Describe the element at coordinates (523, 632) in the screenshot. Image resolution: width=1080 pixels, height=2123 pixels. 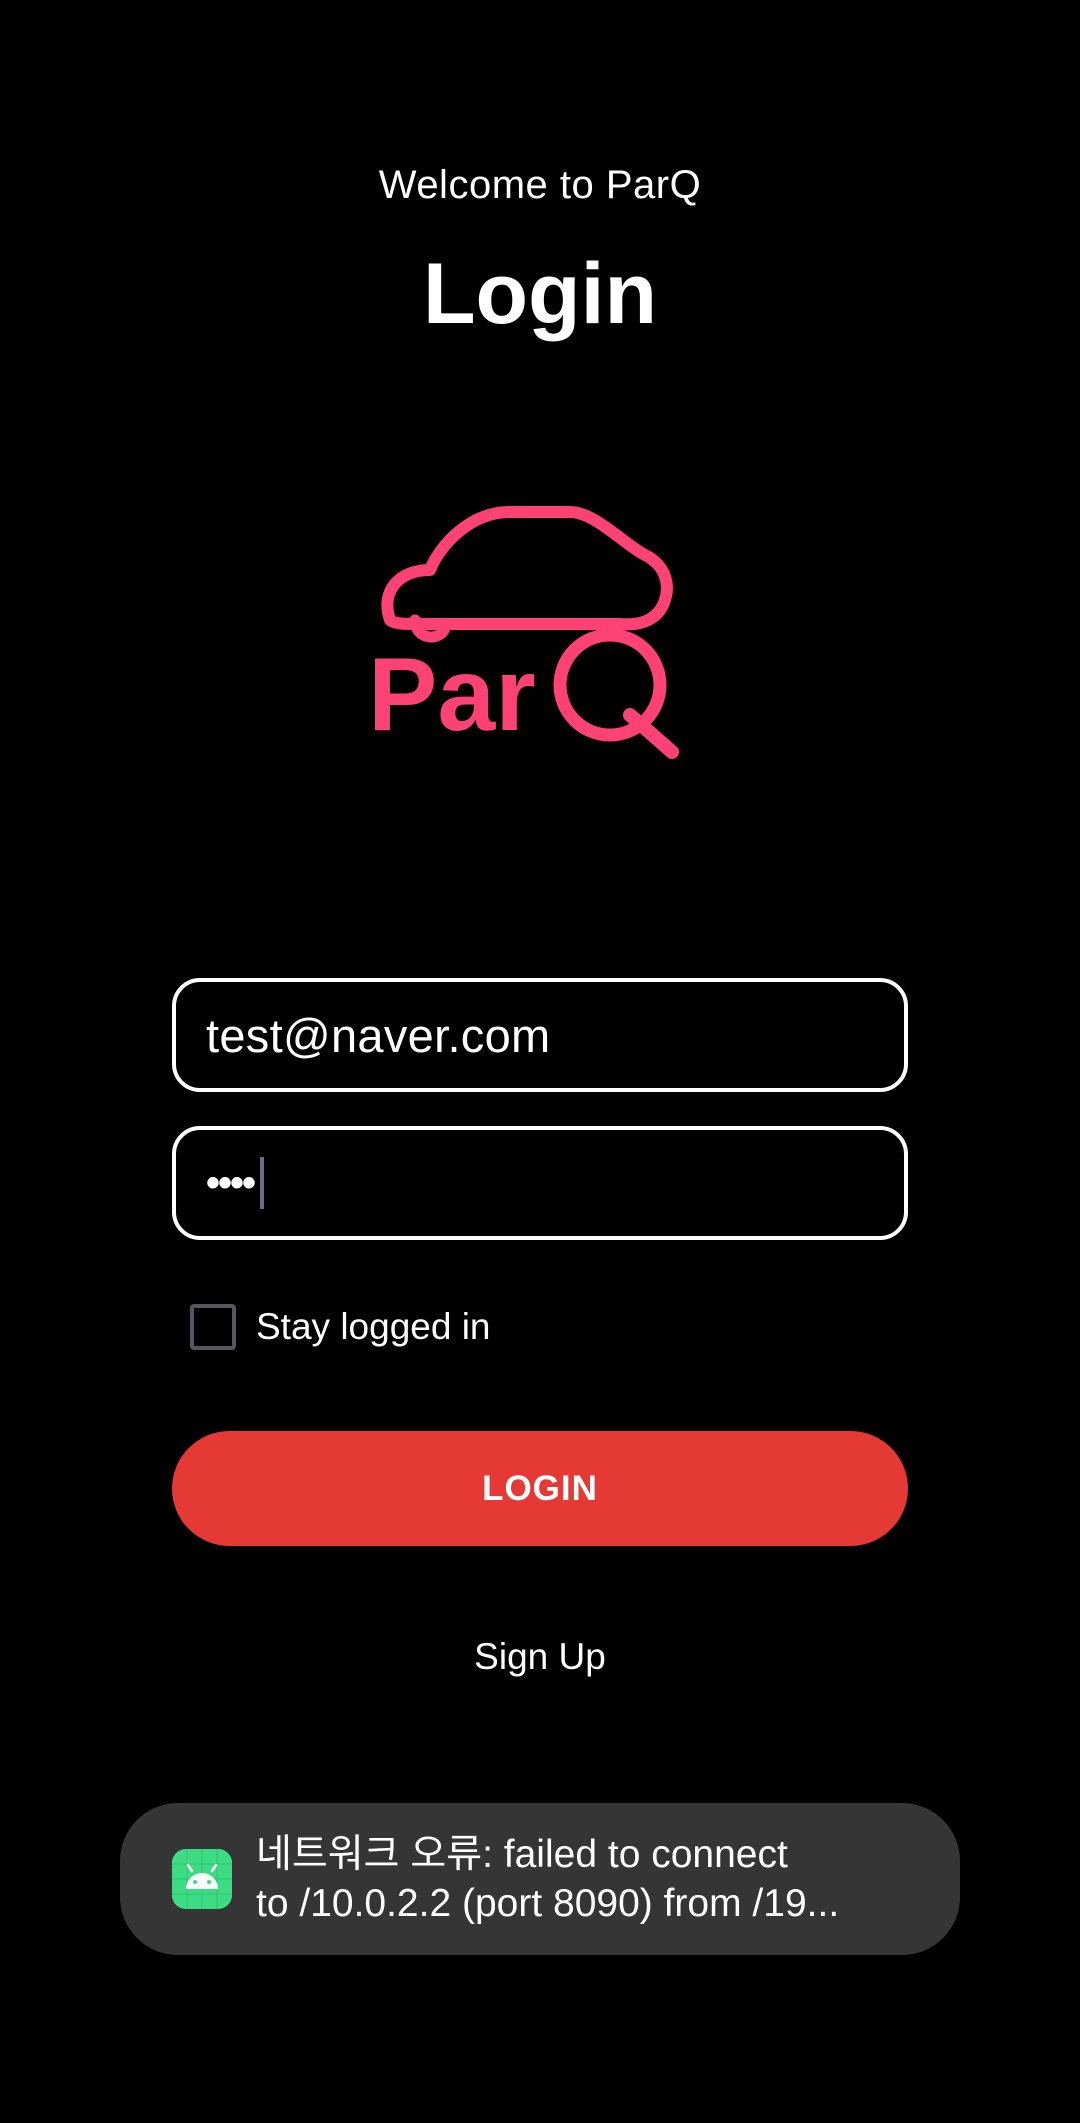
I see `parq-logo: Par` at that location.